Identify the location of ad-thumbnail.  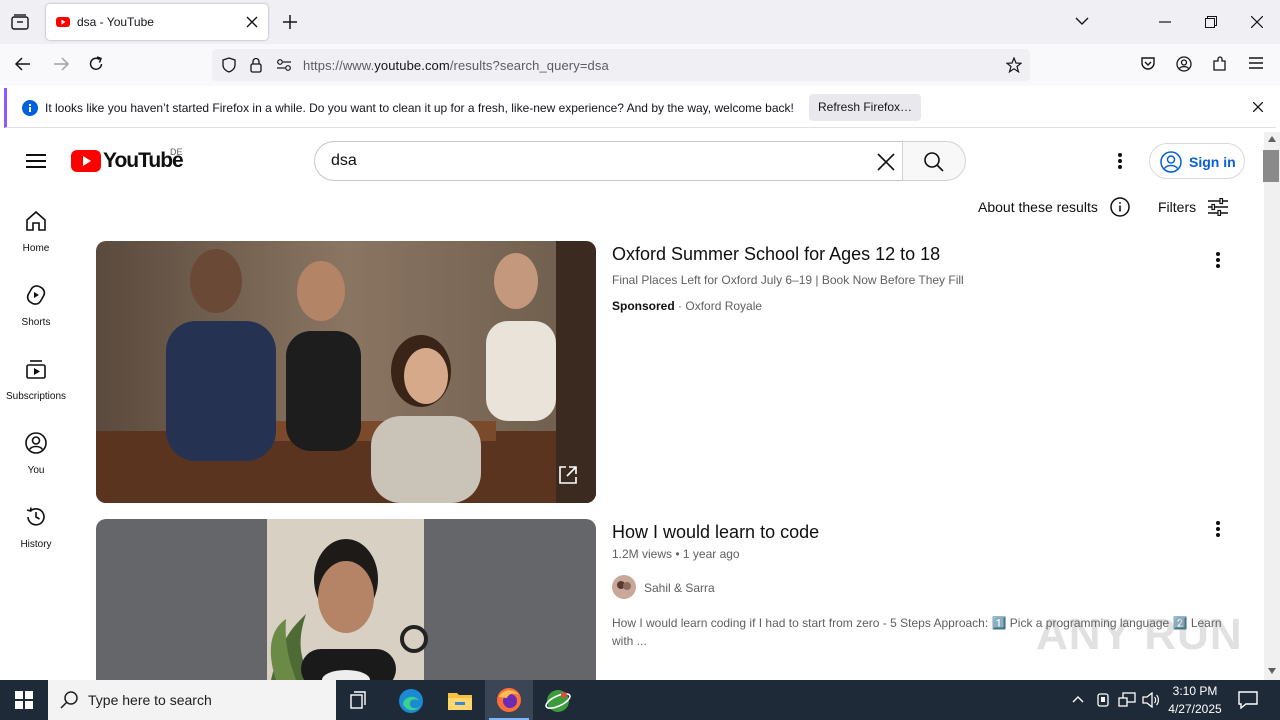
(346, 372).